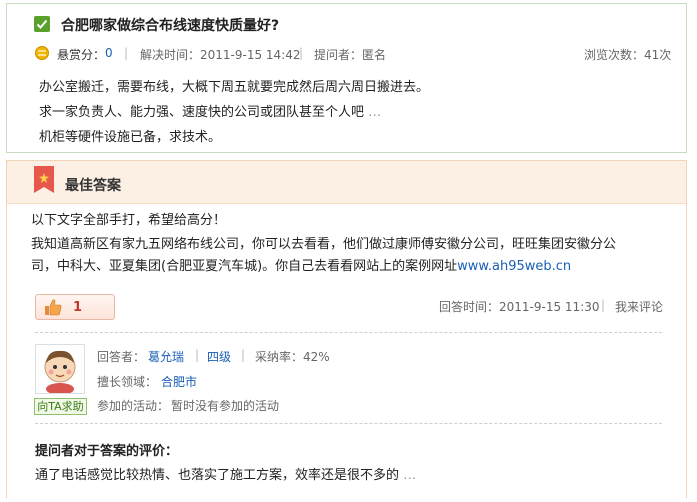 This screenshot has height=502, width=697. Describe the element at coordinates (350, 55) in the screenshot. I see `asker: 提问者：匿名` at that location.